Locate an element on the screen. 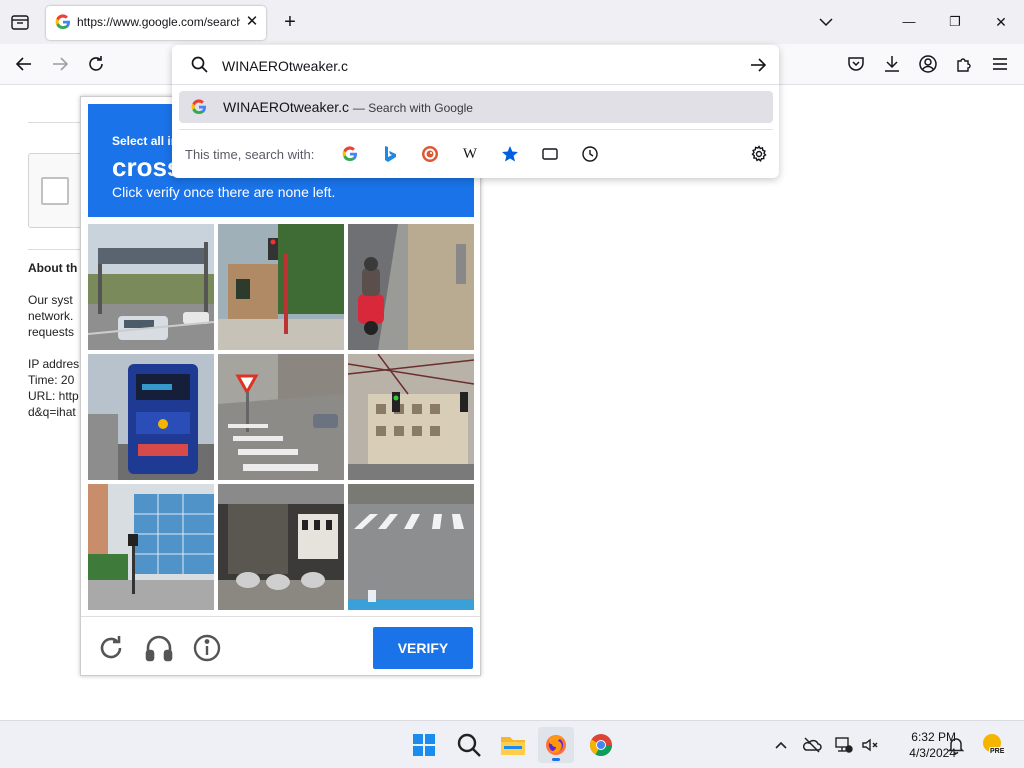 This screenshot has height=768, width=1024. downloads-icon is located at coordinates (892, 64).